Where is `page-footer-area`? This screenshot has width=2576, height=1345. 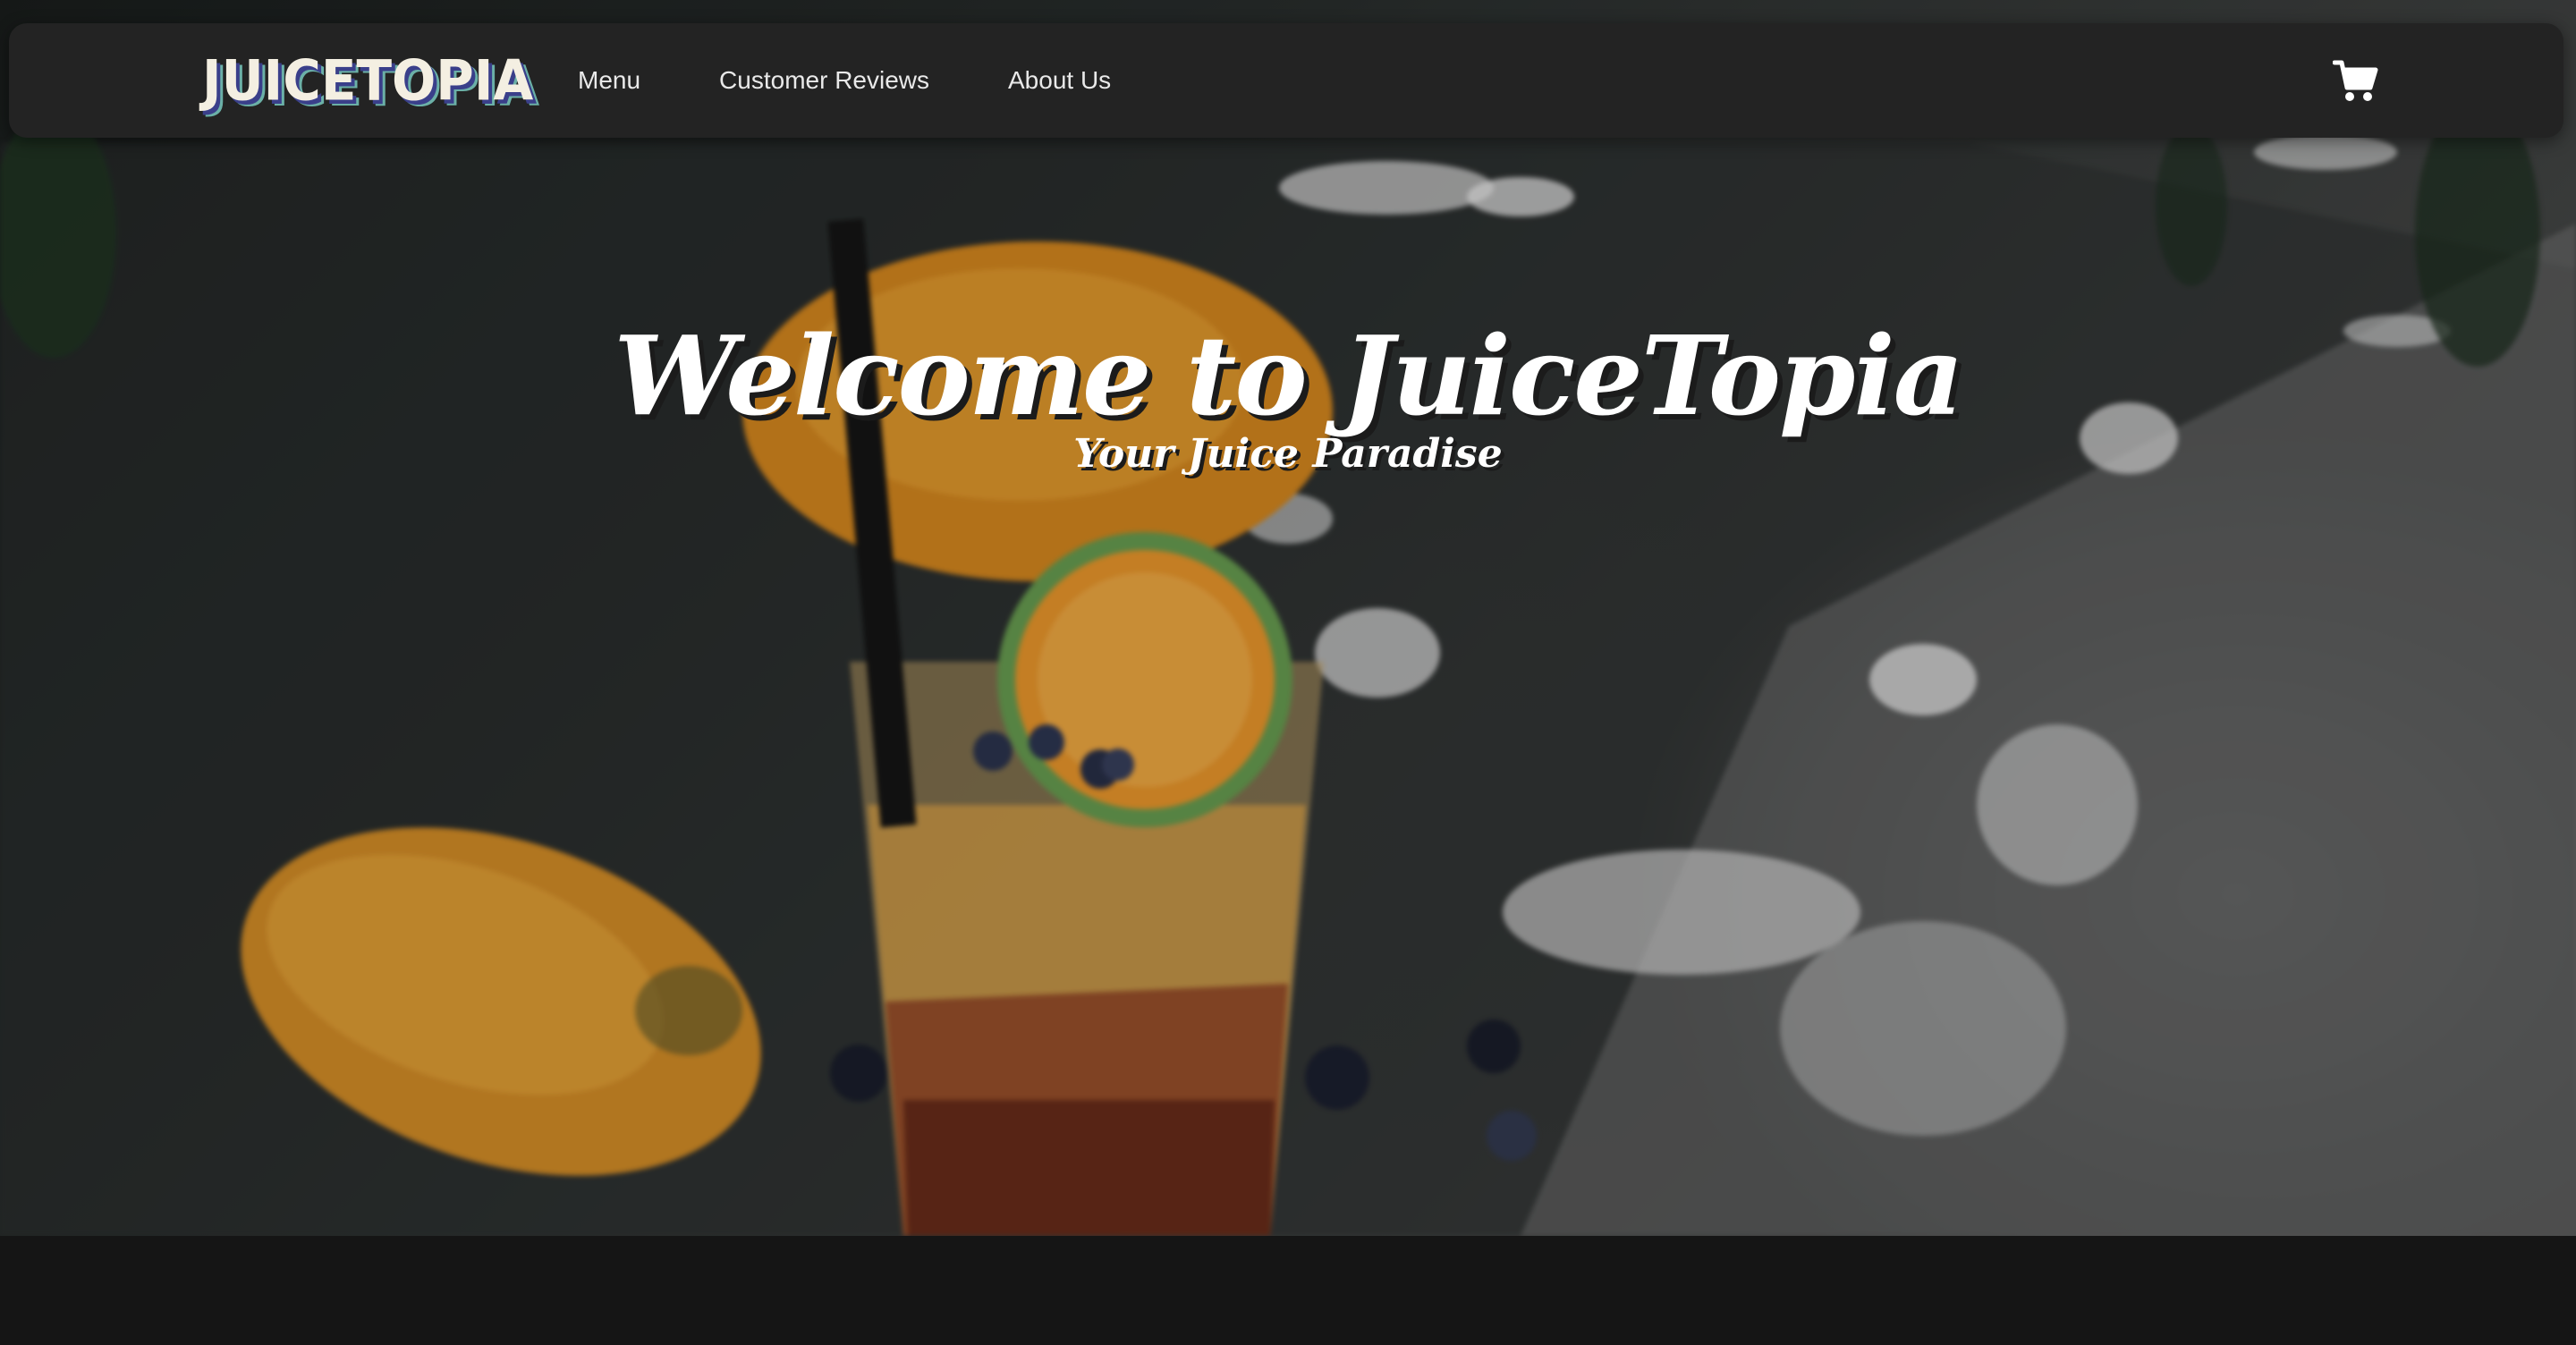 page-footer-area is located at coordinates (1288, 1290).